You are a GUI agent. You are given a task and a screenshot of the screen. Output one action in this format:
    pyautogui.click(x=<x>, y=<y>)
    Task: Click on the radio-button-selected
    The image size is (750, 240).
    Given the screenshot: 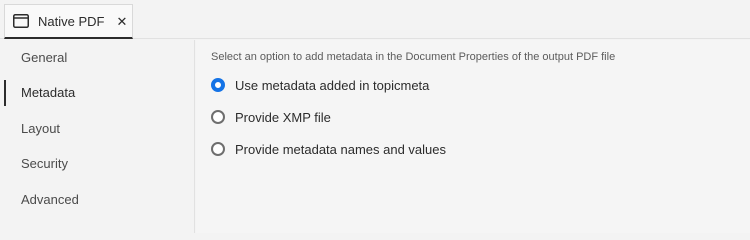 What is the action you would take?
    pyautogui.click(x=218, y=85)
    